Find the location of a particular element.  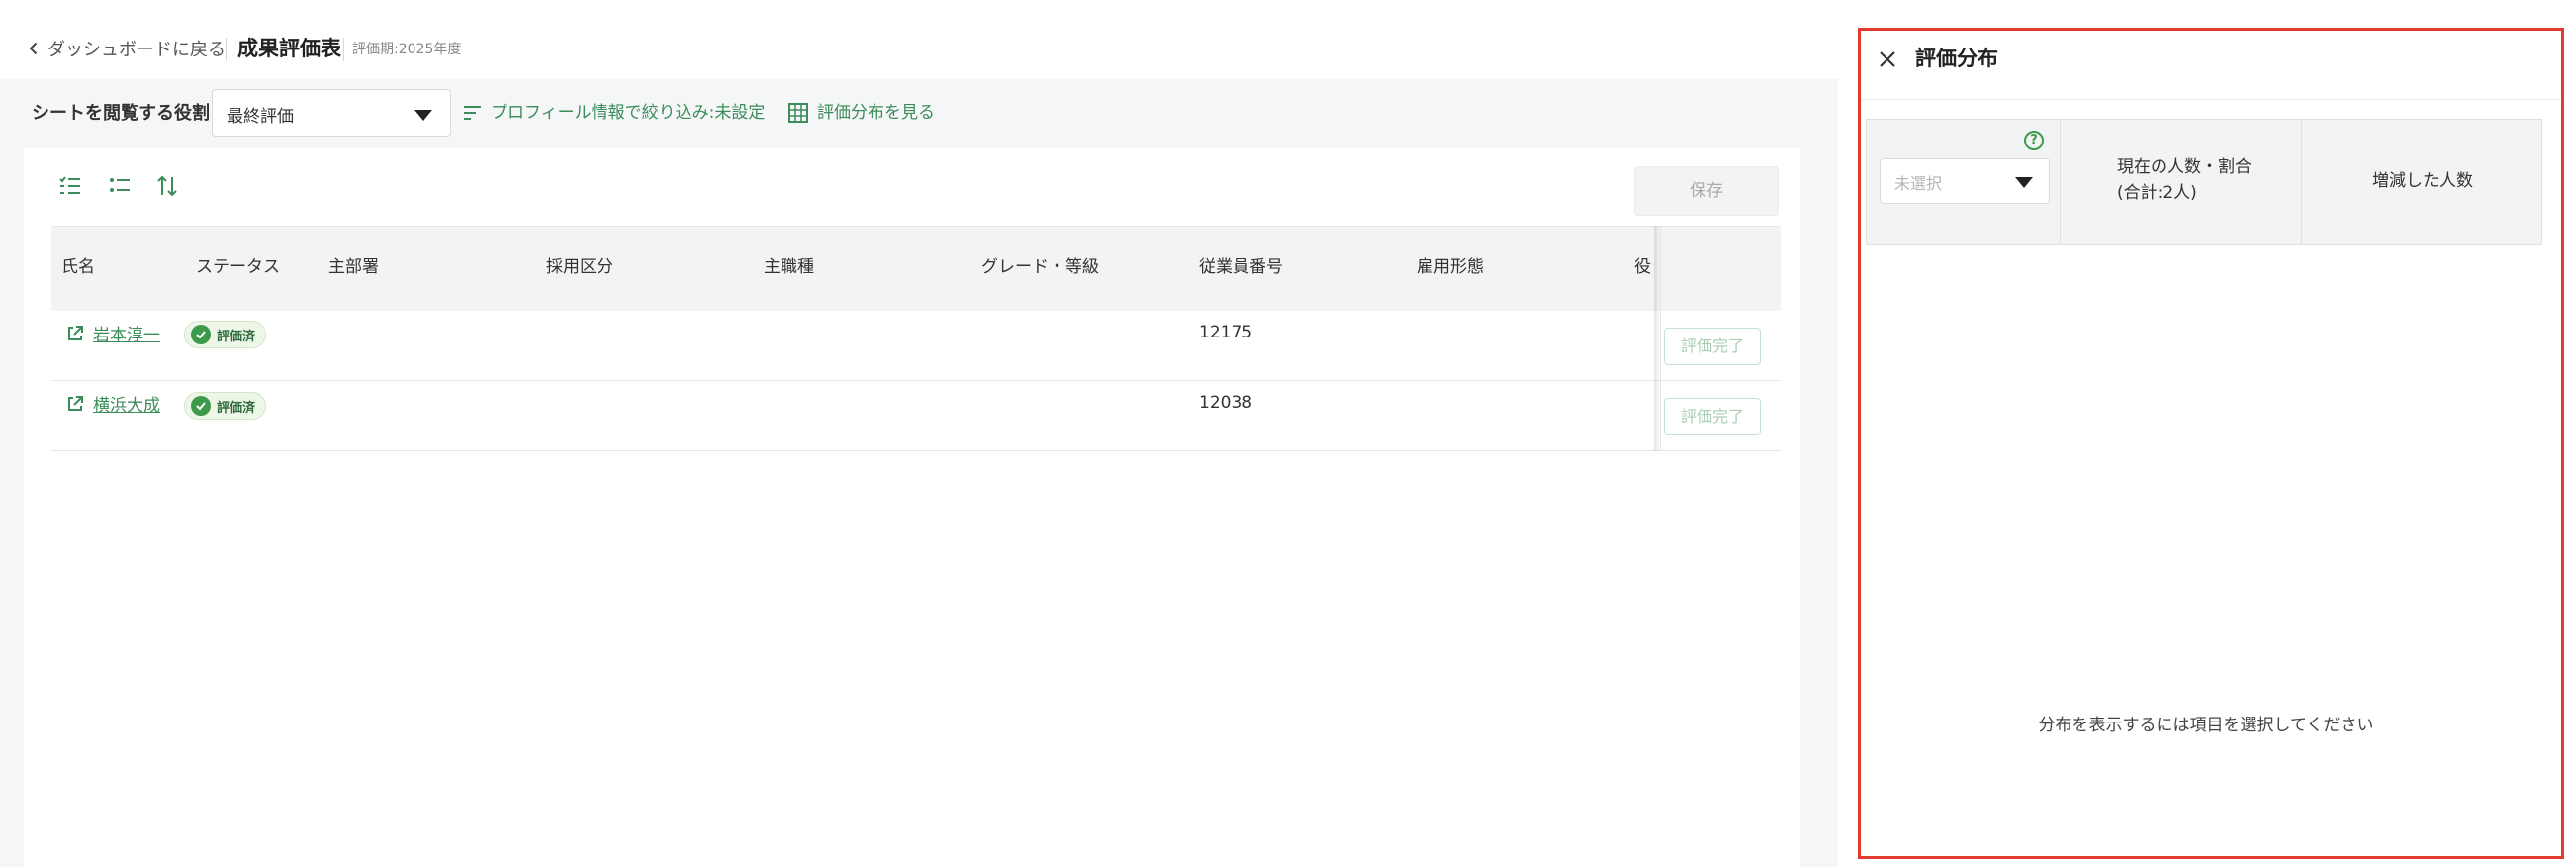

employee-number: 12175 is located at coordinates (1226, 332).